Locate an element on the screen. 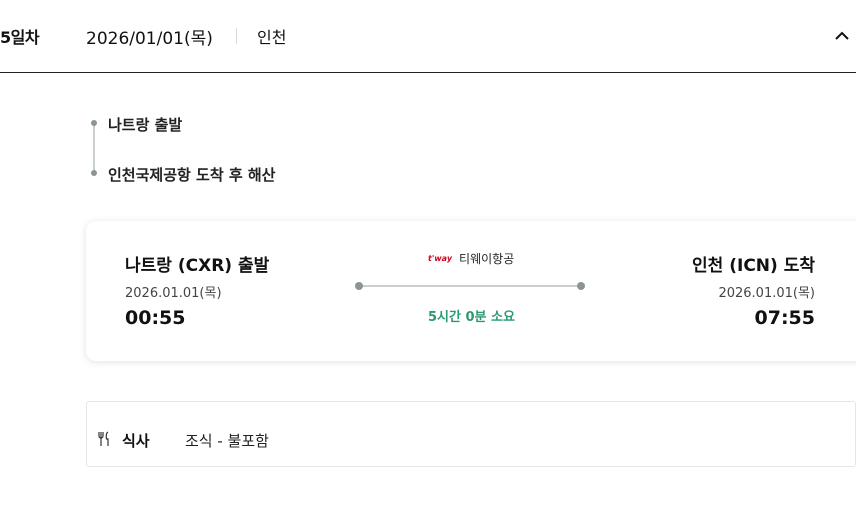  departure-date: 2026.01.01(목) is located at coordinates (173, 293).